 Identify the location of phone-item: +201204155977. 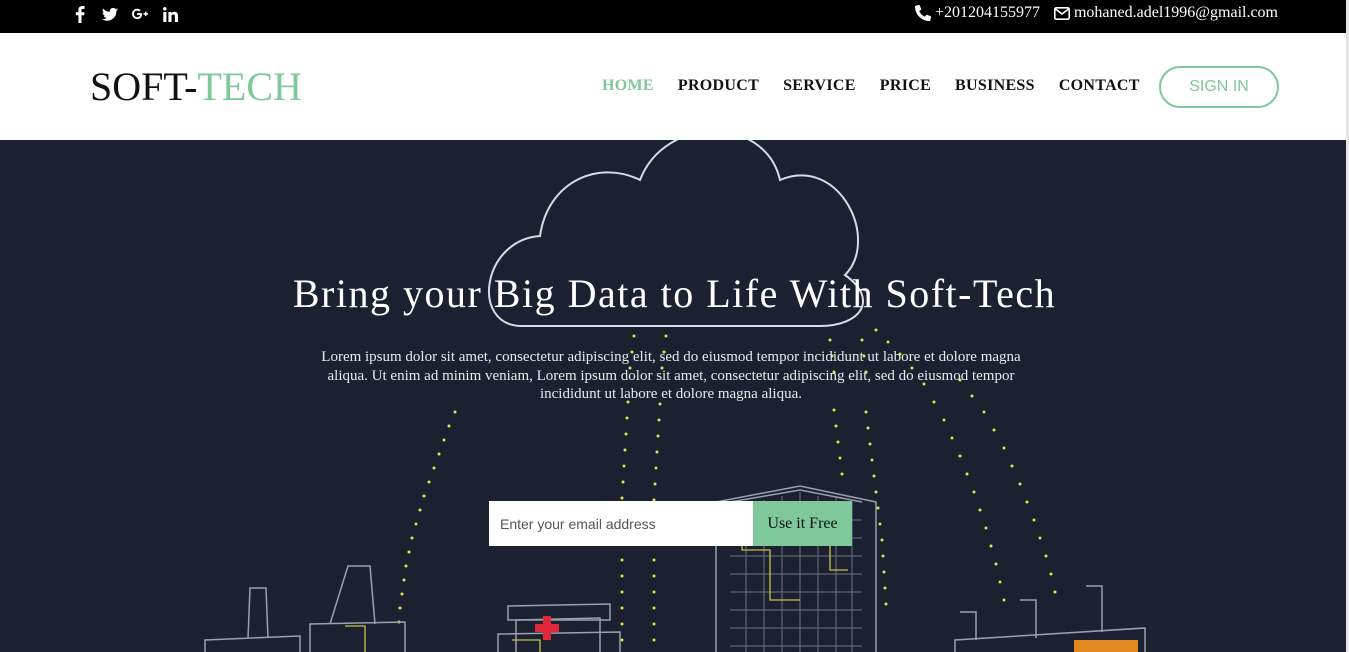
(977, 13).